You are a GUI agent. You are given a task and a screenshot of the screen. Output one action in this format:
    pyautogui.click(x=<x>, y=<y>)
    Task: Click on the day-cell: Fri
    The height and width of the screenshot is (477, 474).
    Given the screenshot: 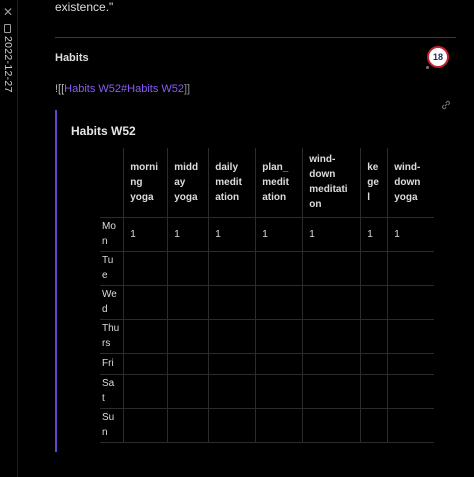 What is the action you would take?
    pyautogui.click(x=112, y=363)
    